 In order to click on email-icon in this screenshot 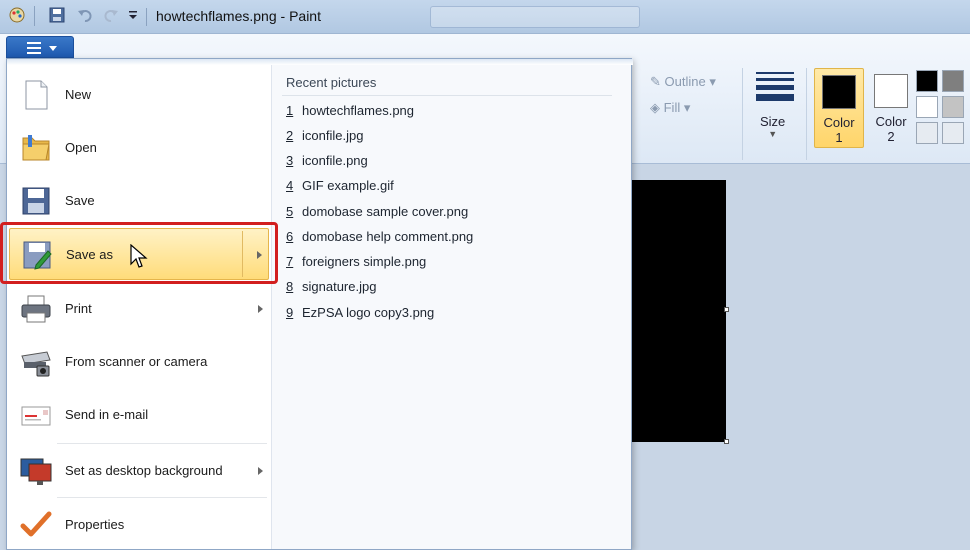, I will do `click(36, 415)`.